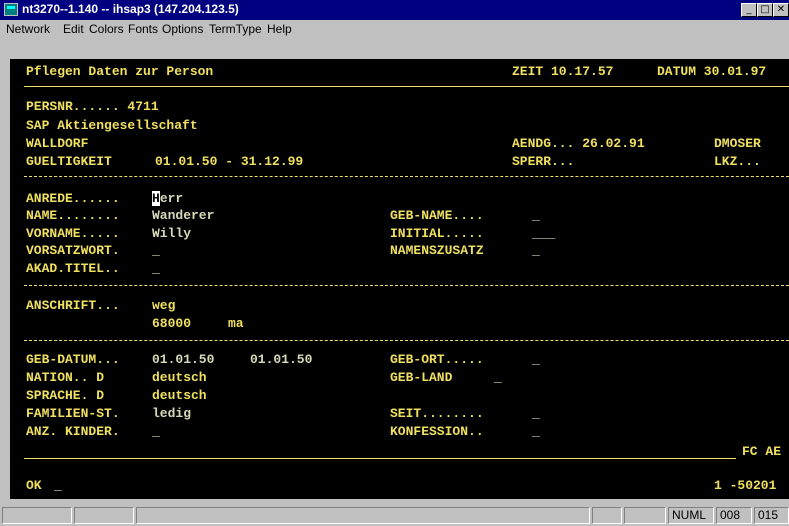  I want to click on vorname-input: Willy, so click(171, 234).